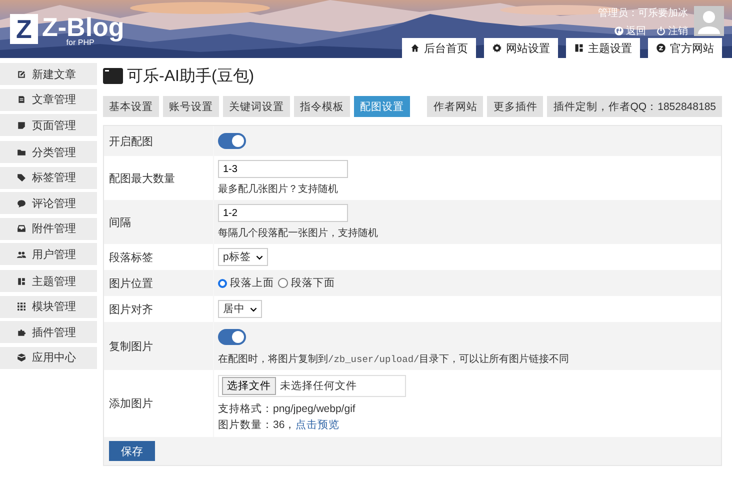 This screenshot has height=500, width=732. What do you see at coordinates (634, 106) in the screenshot?
I see `link-button: 插件定制，作者QQ：1852848185` at bounding box center [634, 106].